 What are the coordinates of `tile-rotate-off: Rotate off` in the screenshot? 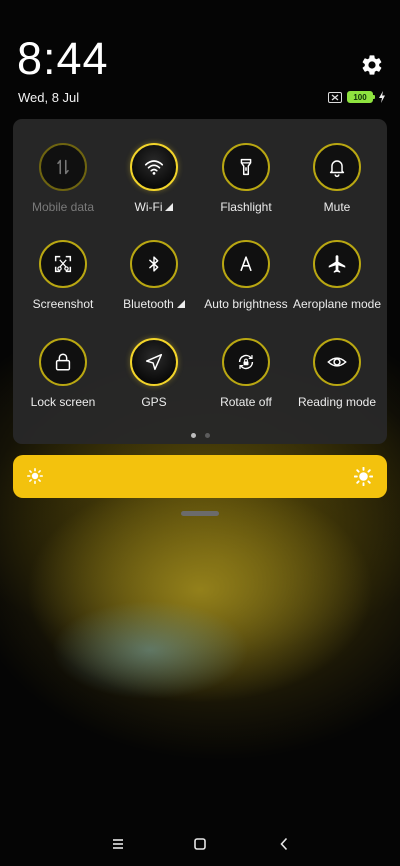 It's located at (246, 383).